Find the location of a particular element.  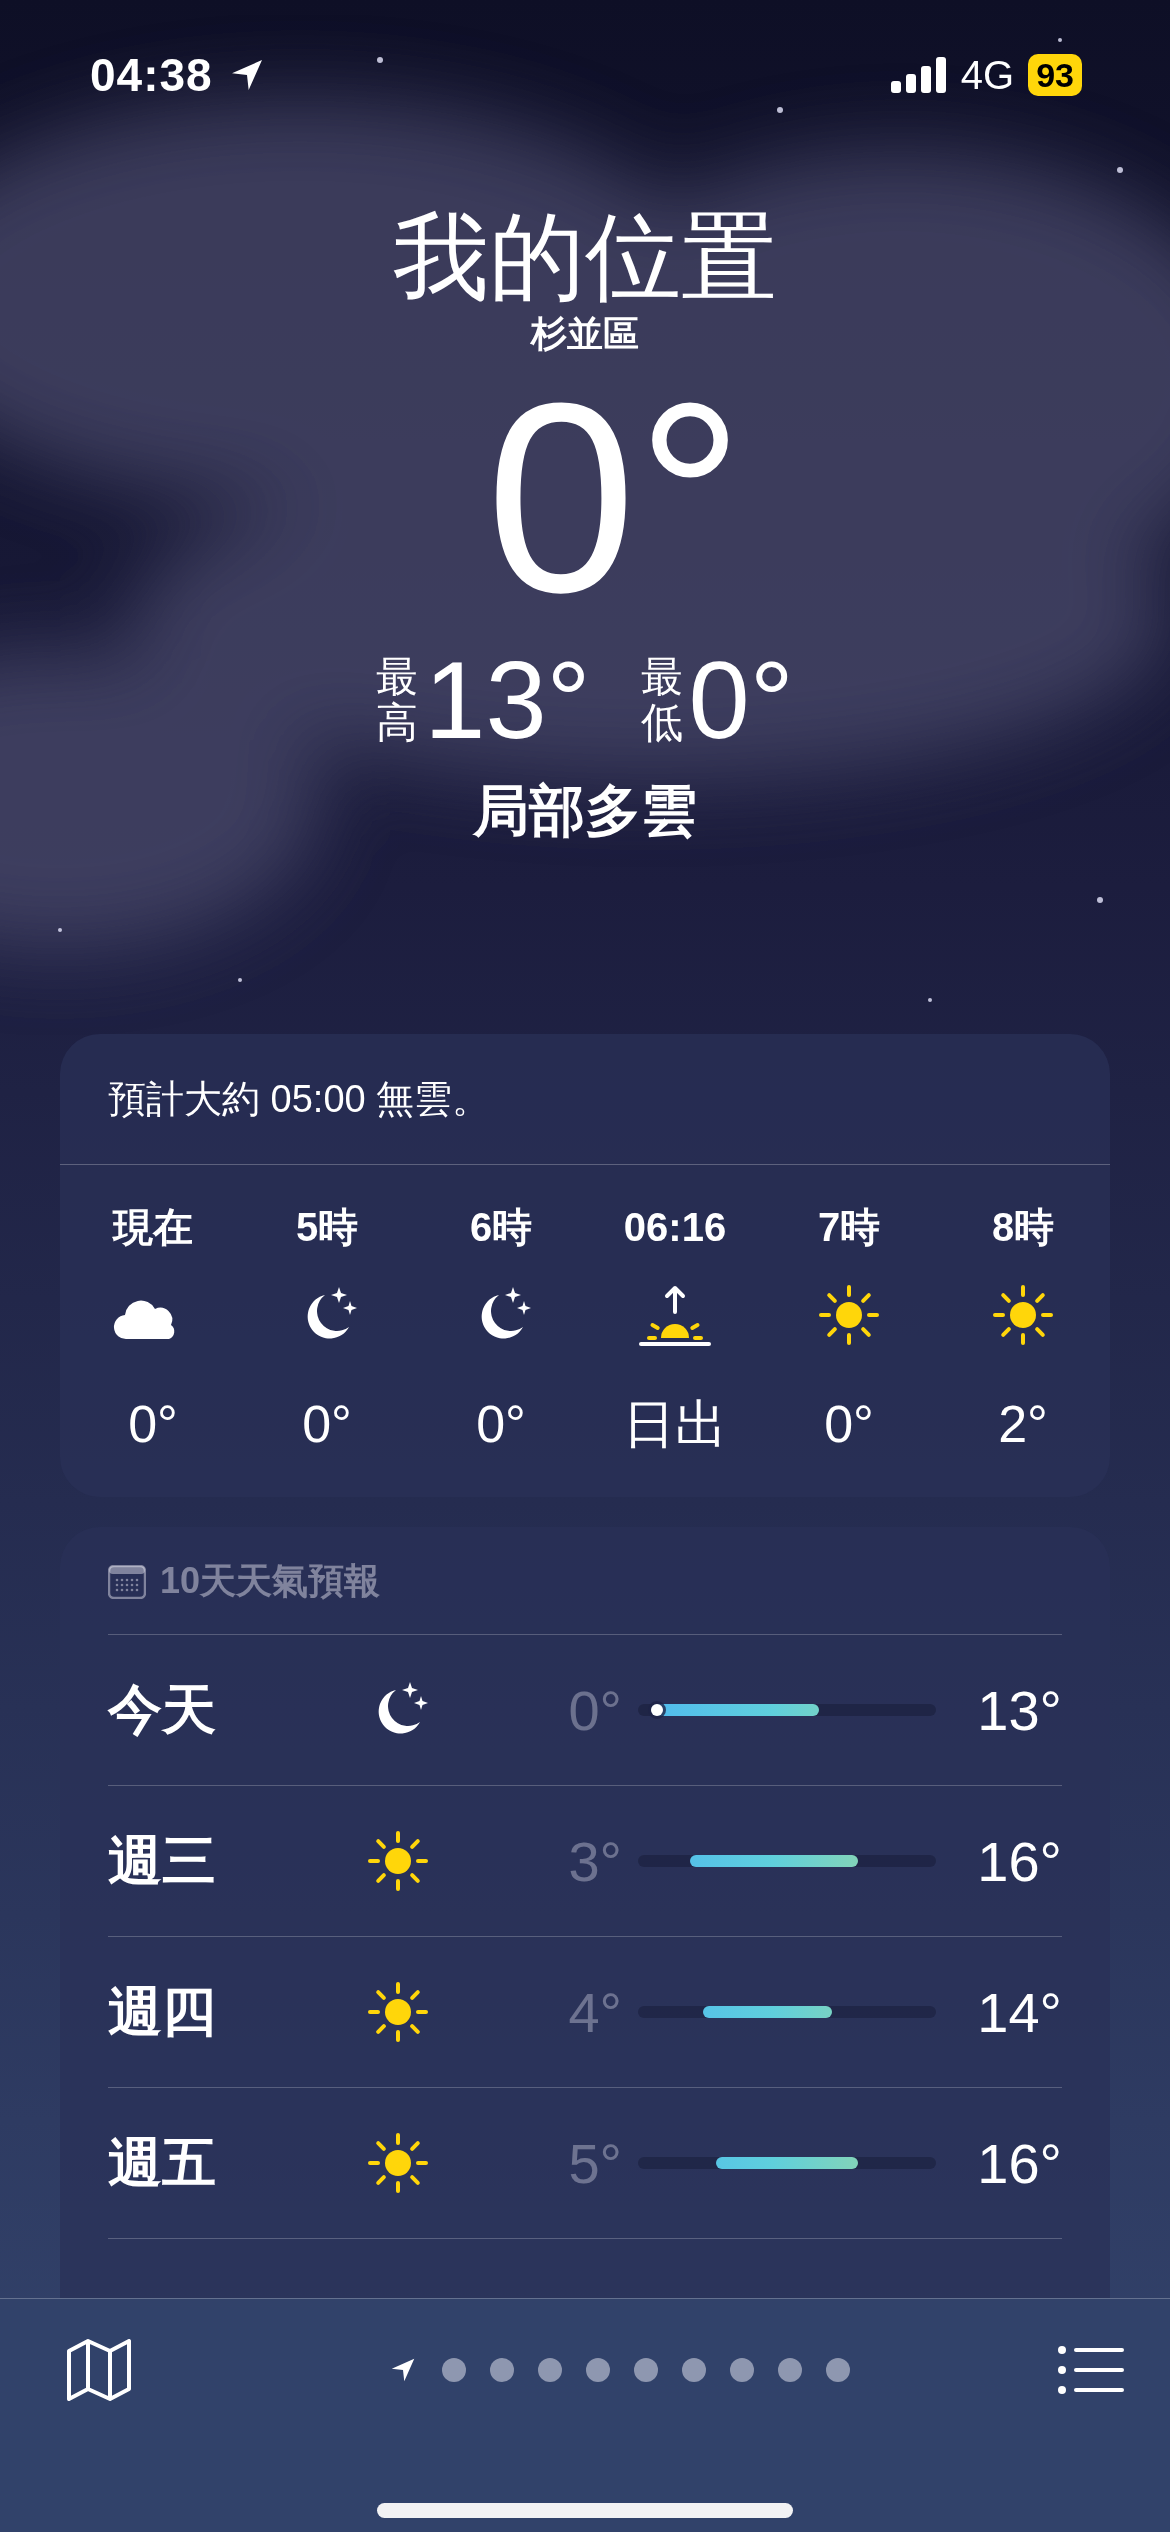

hour-temperature: 日出 is located at coordinates (675, 1424).